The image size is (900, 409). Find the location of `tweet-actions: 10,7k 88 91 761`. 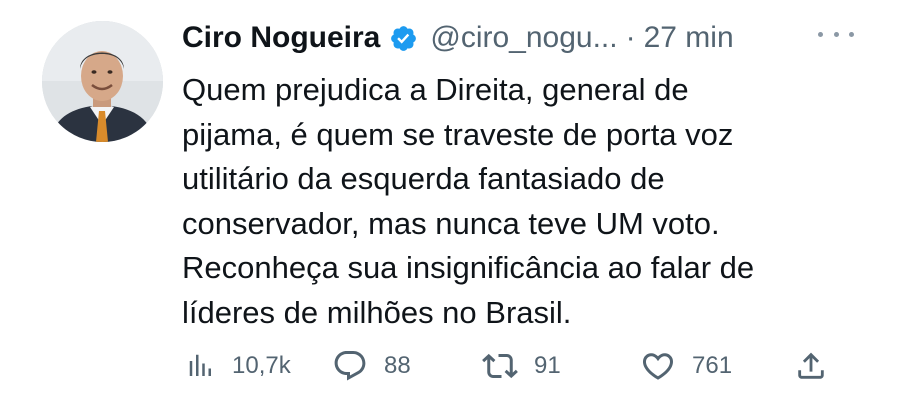

tweet-actions: 10,7k 88 91 761 is located at coordinates (512, 366).